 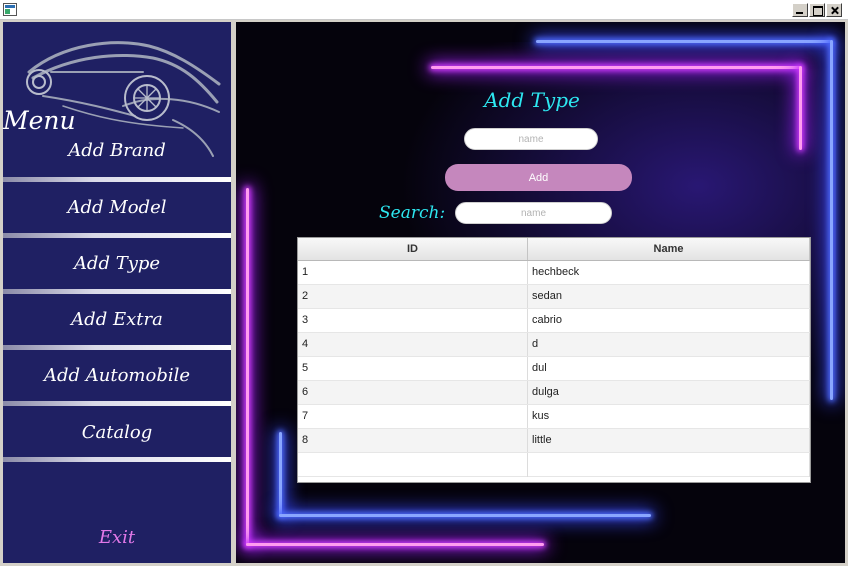 I want to click on cell-id: 1, so click(x=413, y=272).